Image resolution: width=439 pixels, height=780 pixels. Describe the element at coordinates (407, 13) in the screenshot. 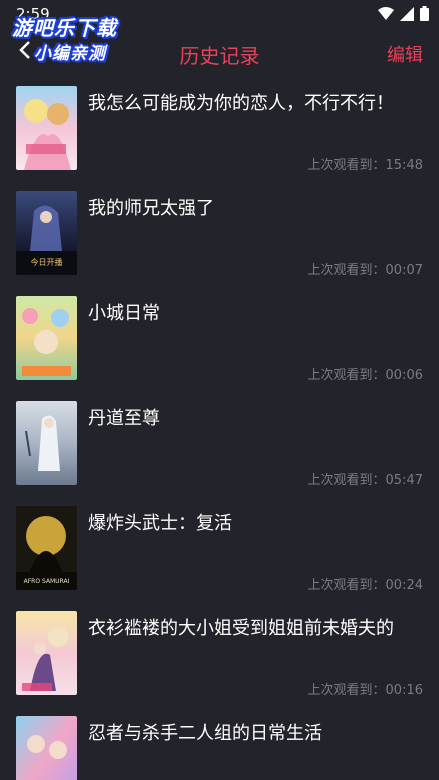

I see `signal-icon` at that location.